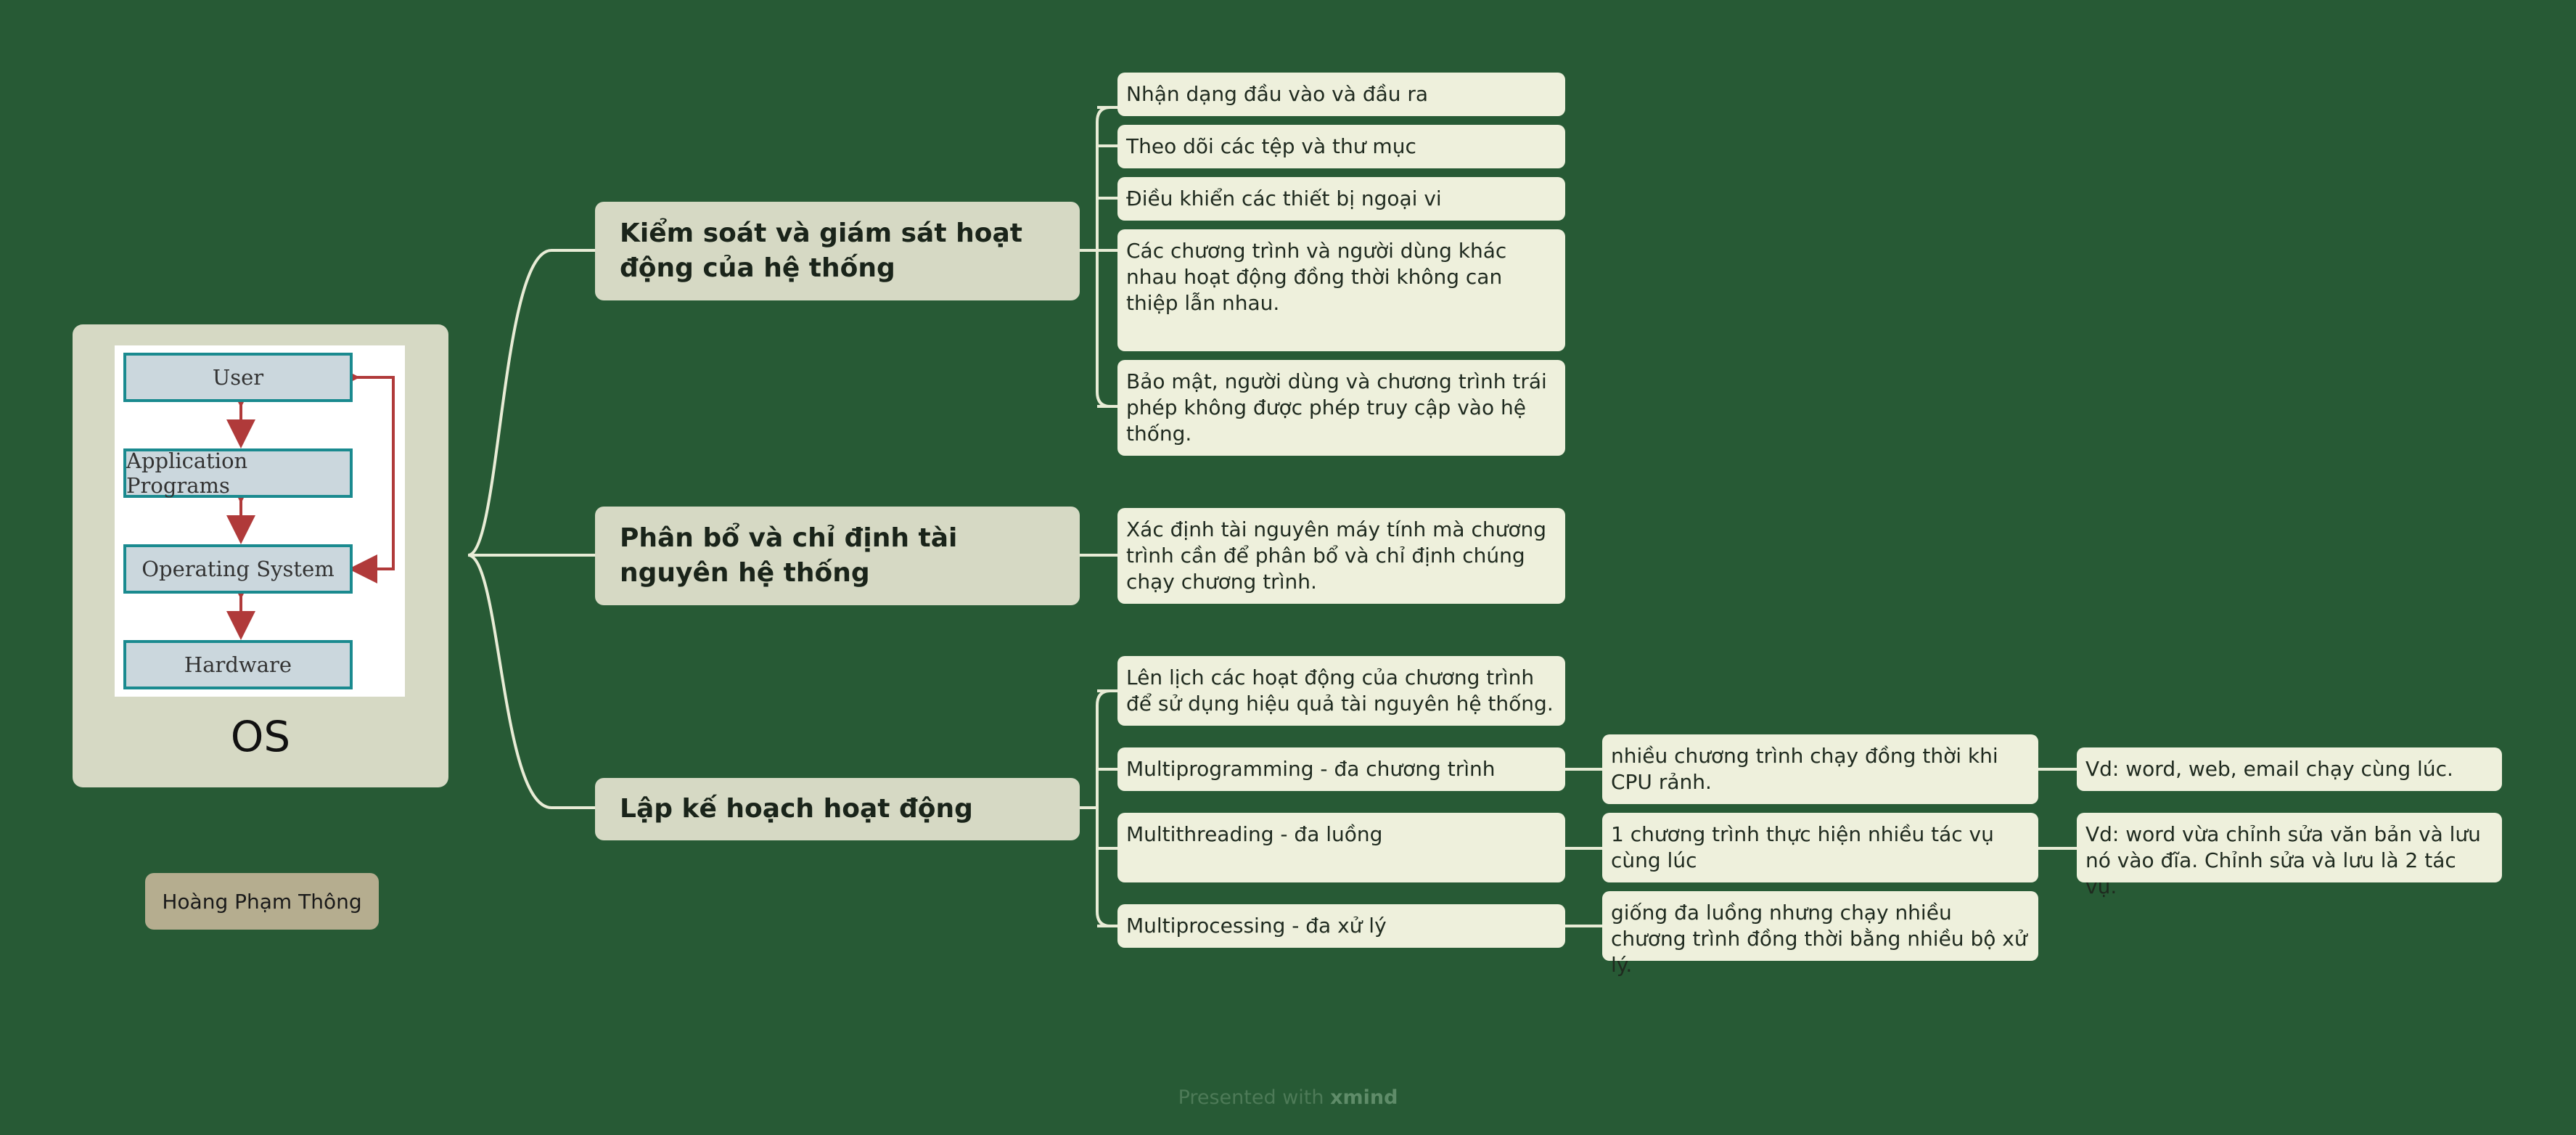  What do you see at coordinates (262, 901) in the screenshot?
I see `author-topic: Hoàng Phạm Thông` at bounding box center [262, 901].